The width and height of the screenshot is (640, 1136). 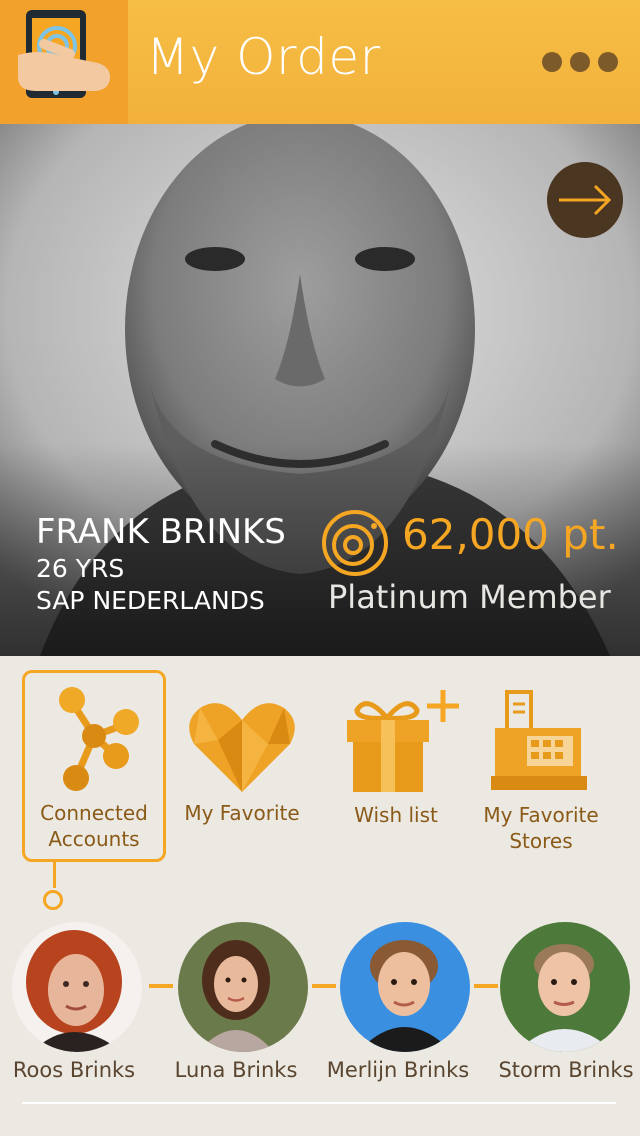 I want to click on menu-wish-list: Wish list, so click(x=396, y=759).